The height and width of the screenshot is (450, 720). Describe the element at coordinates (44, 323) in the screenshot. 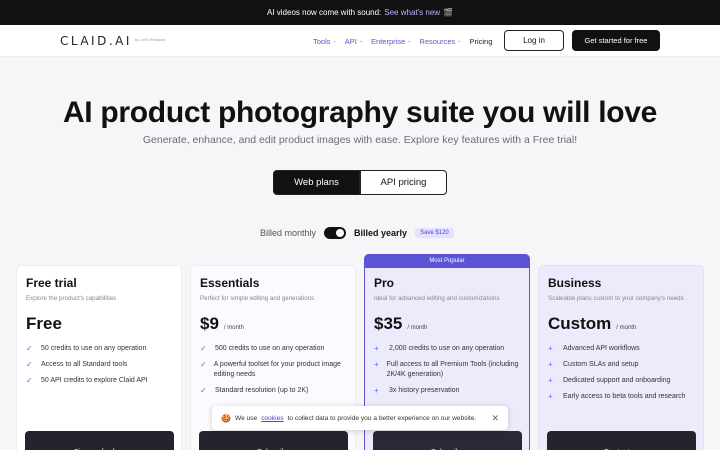

I see `plan-price: Free` at that location.